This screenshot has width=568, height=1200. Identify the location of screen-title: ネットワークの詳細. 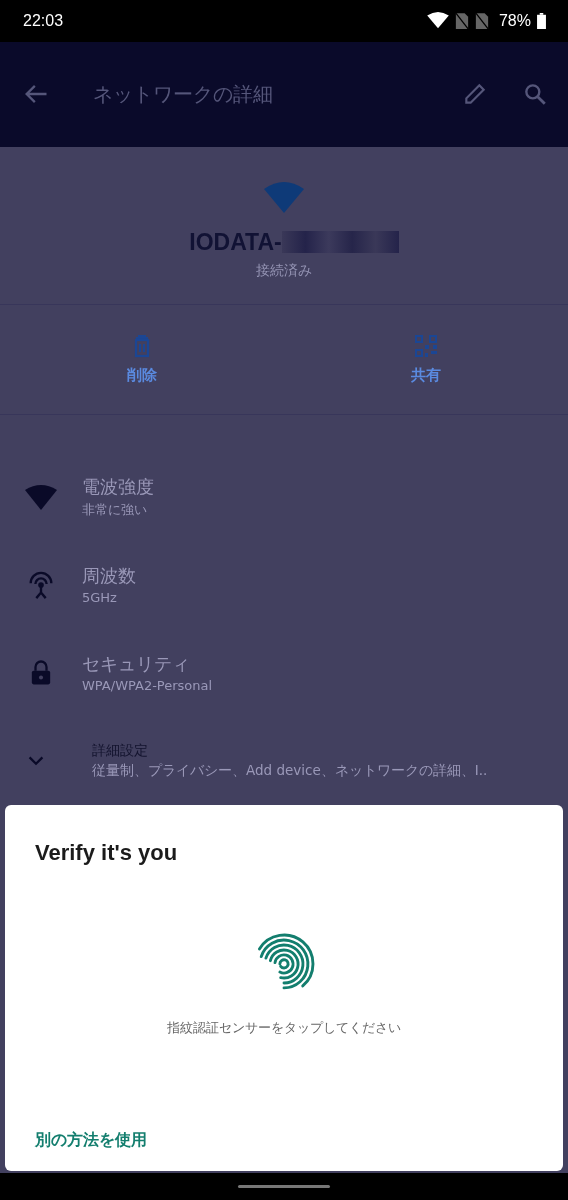
(183, 94).